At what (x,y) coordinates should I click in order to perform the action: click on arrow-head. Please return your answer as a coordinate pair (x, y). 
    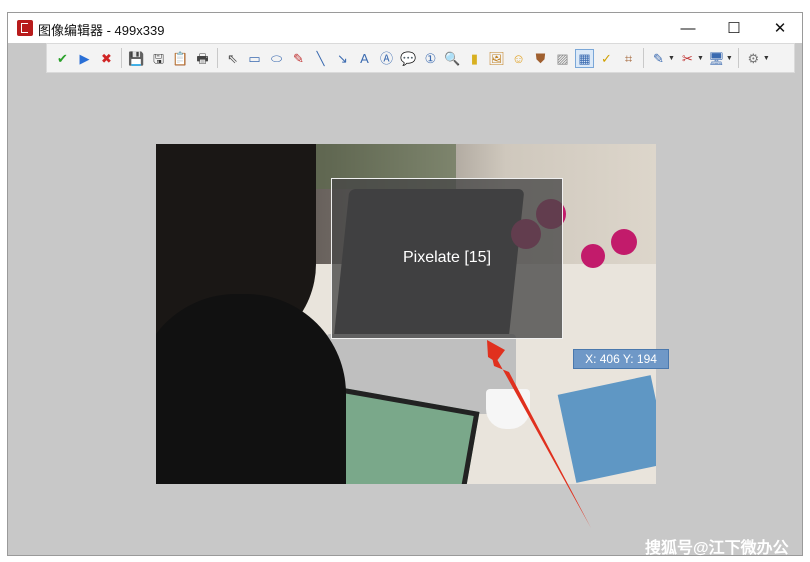
    Looking at the image, I should click on (496, 351).